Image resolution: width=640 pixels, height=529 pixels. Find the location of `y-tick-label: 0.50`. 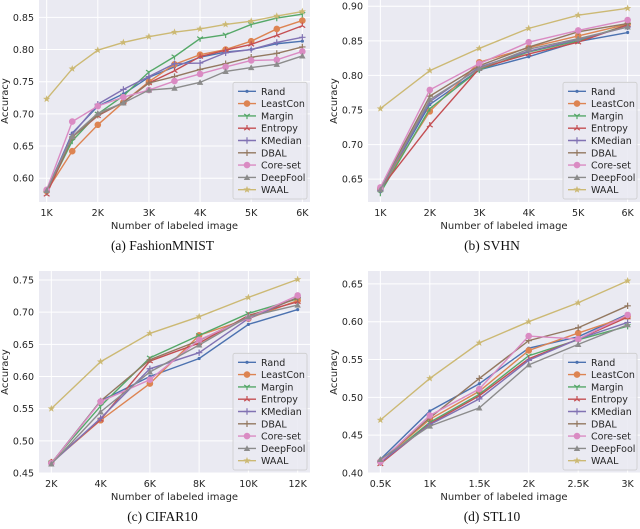

y-tick-label: 0.50 is located at coordinates (23, 441).